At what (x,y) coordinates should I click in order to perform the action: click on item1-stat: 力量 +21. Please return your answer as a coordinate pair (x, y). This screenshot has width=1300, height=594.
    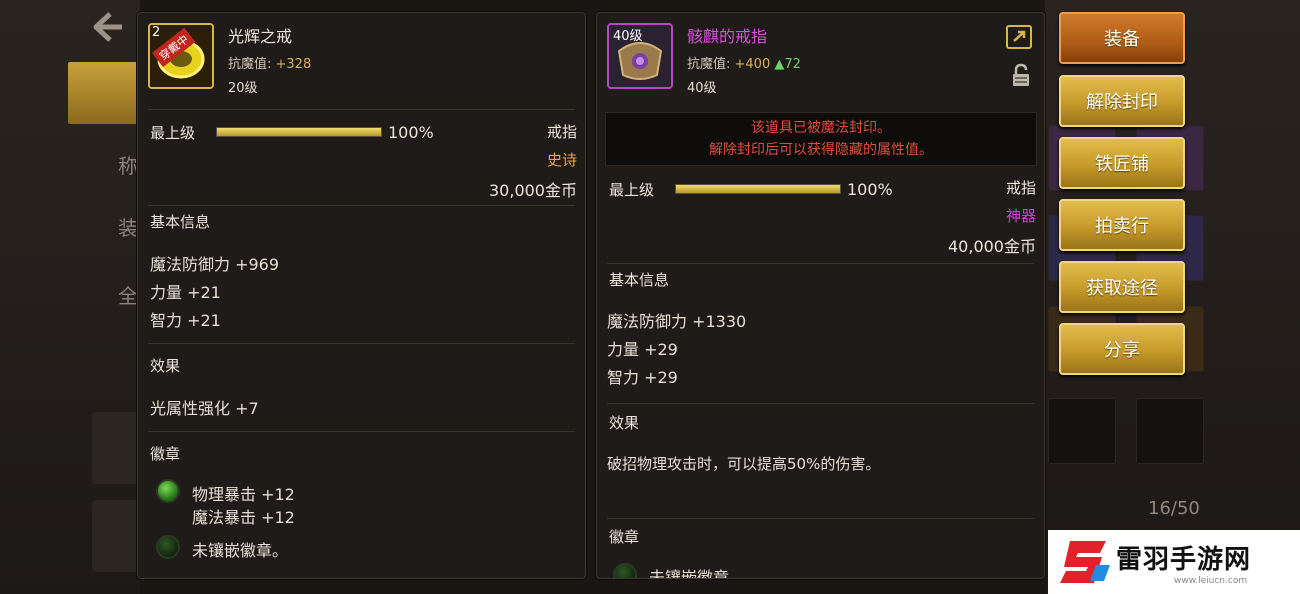
    Looking at the image, I should click on (185, 292).